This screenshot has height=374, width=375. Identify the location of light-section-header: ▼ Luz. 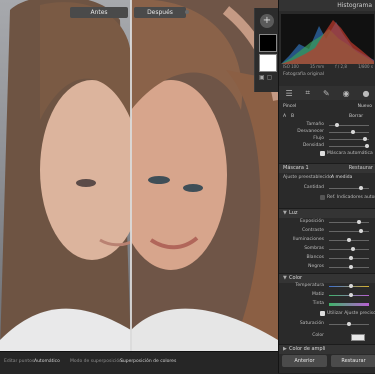
(327, 213).